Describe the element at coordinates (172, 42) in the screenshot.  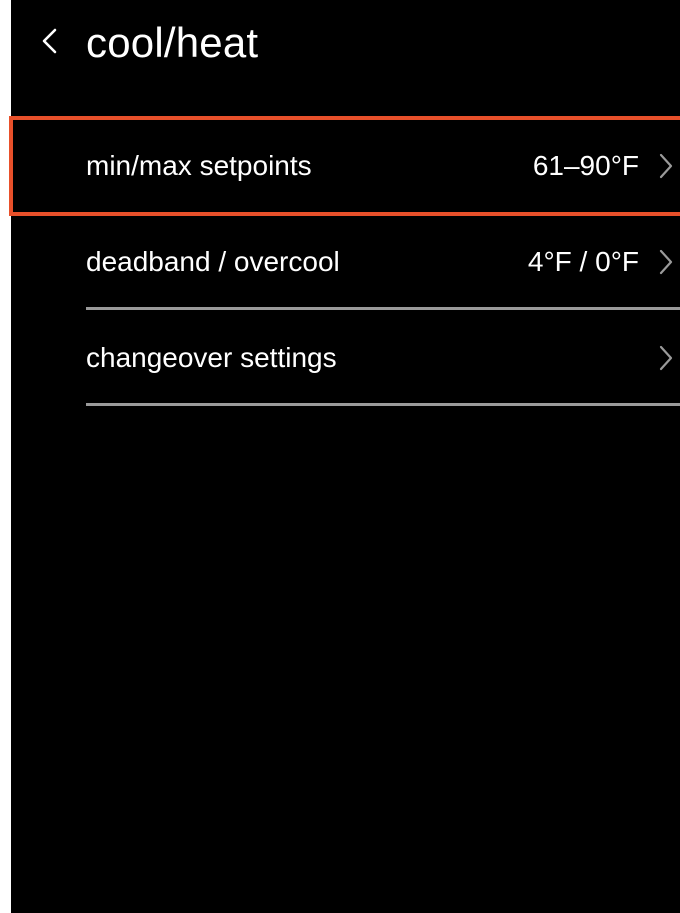
I see `page-title: cool/heat` at that location.